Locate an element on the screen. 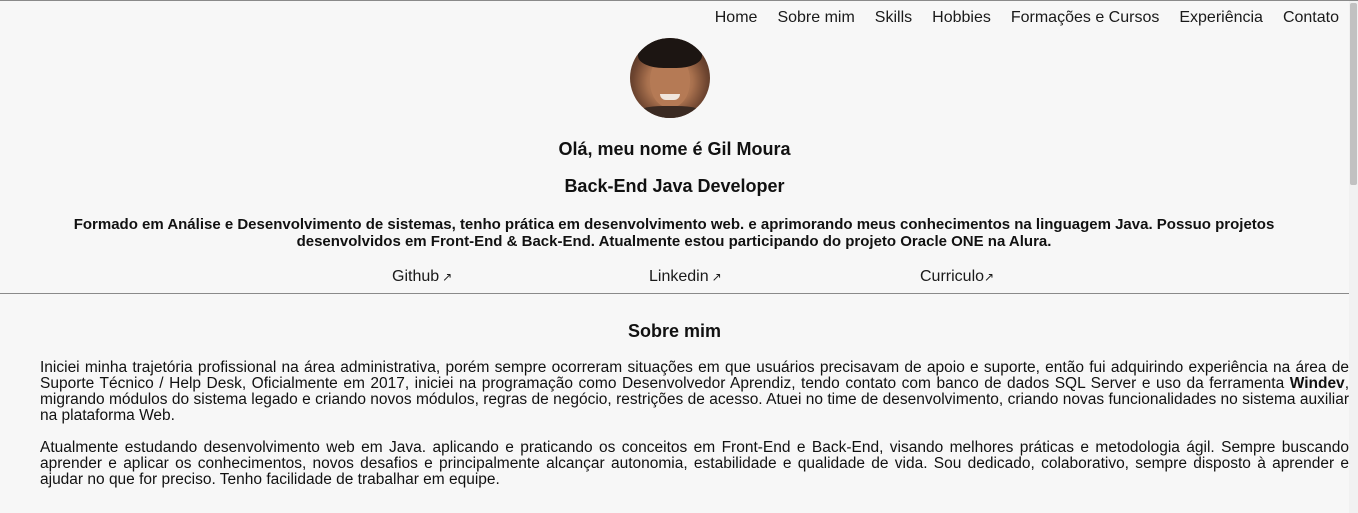 This screenshot has height=513, width=1358. section-divider is located at coordinates (674, 293).